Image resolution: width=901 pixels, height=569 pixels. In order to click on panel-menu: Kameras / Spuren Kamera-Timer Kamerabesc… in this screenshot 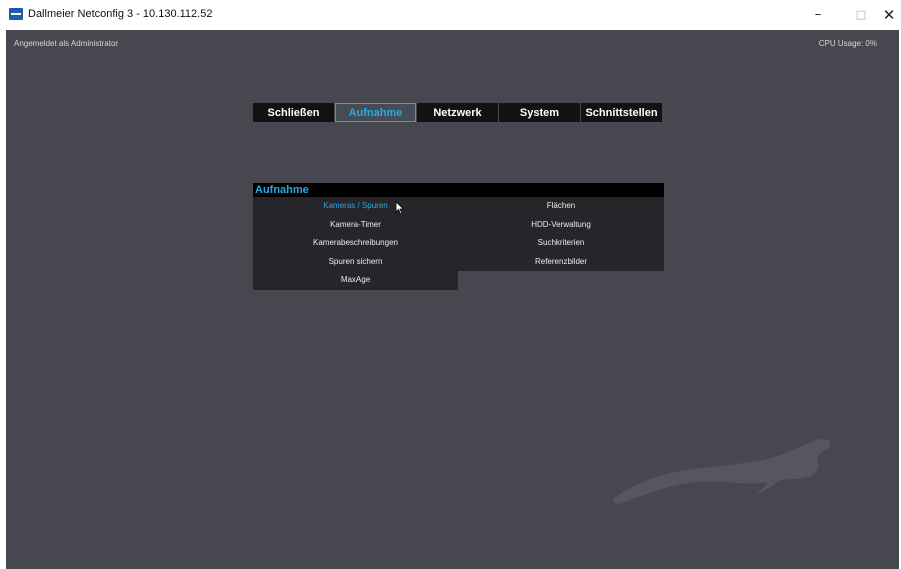, I will do `click(458, 250)`.